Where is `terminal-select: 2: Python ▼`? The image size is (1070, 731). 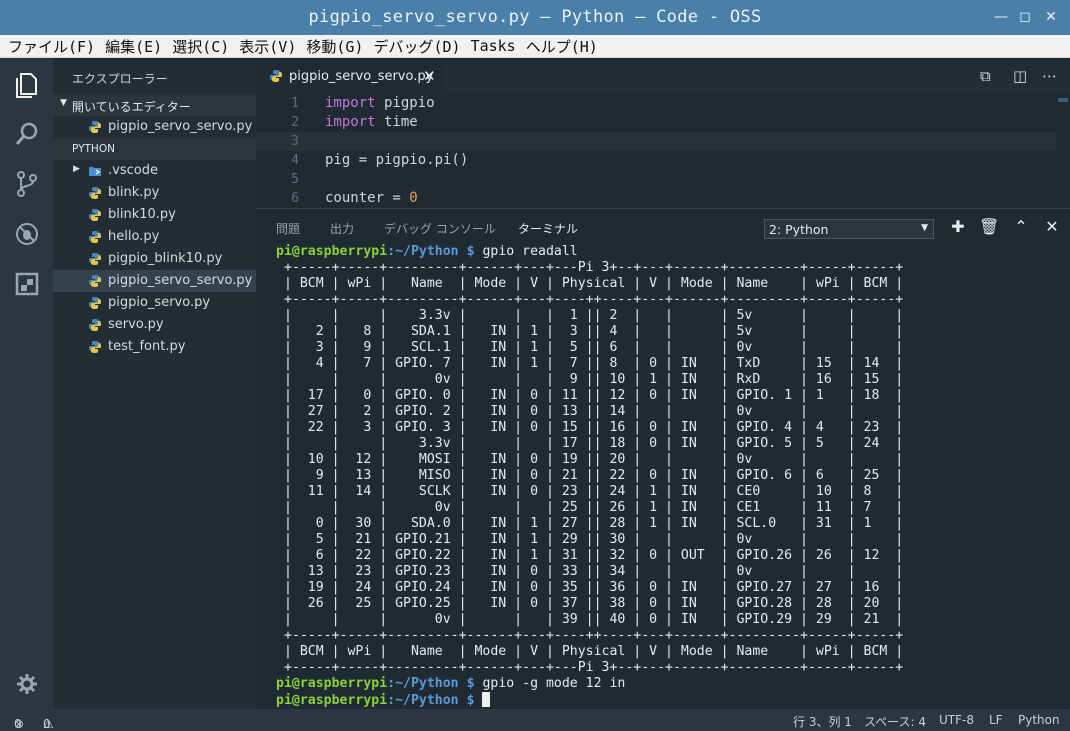 terminal-select: 2: Python ▼ is located at coordinates (849, 229).